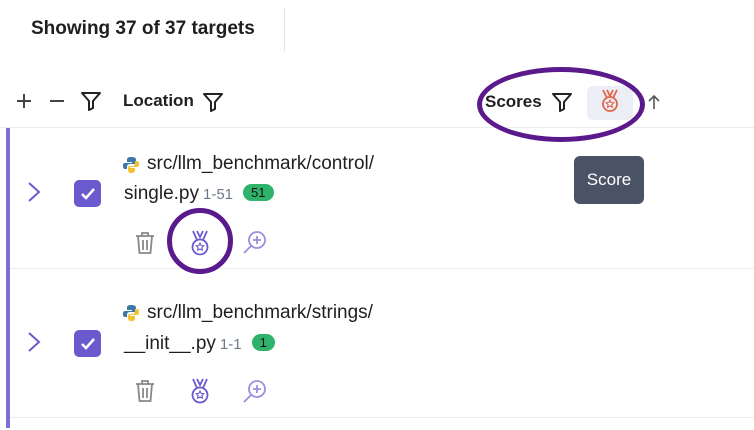  Describe the element at coordinates (263, 342) in the screenshot. I see `score-badge: 1` at that location.